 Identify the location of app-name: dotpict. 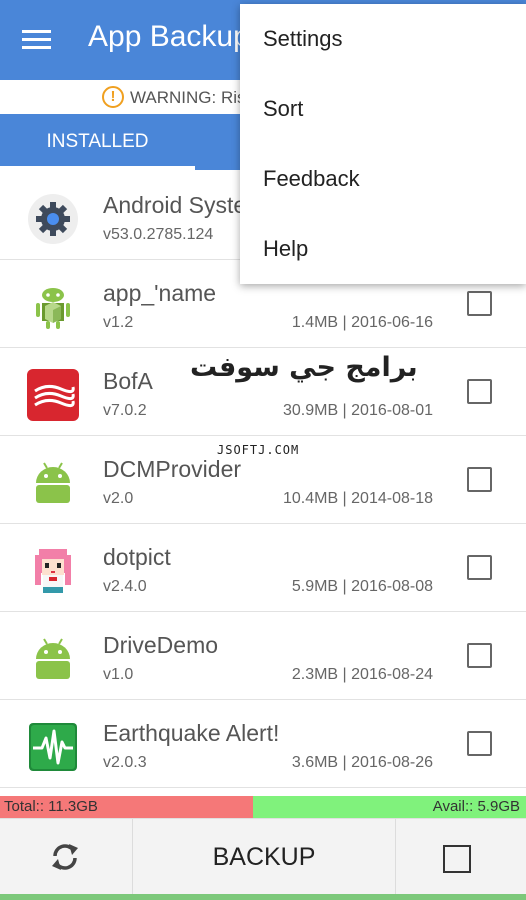
(137, 557).